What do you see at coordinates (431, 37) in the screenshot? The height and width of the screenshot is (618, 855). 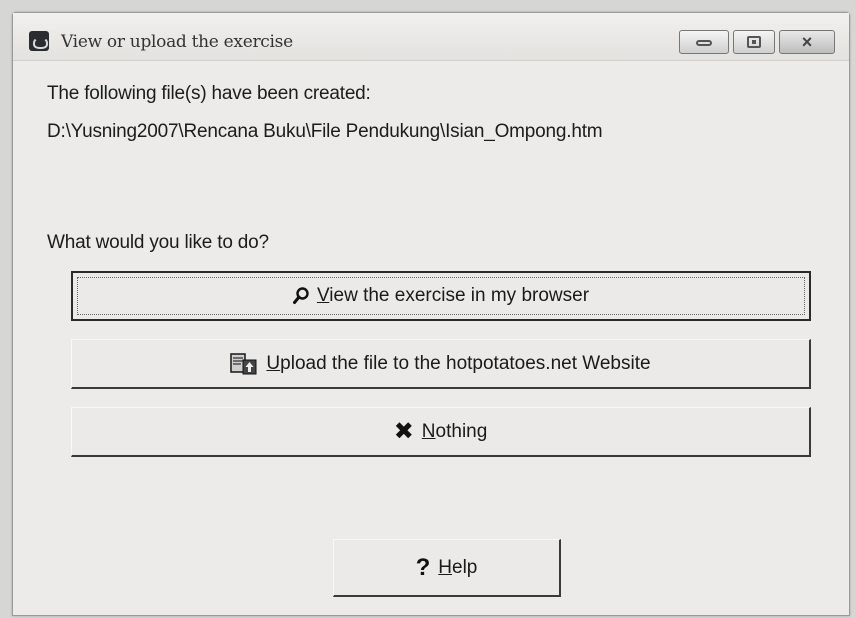 I see `title-bar: View or upload the exercise ×` at bounding box center [431, 37].